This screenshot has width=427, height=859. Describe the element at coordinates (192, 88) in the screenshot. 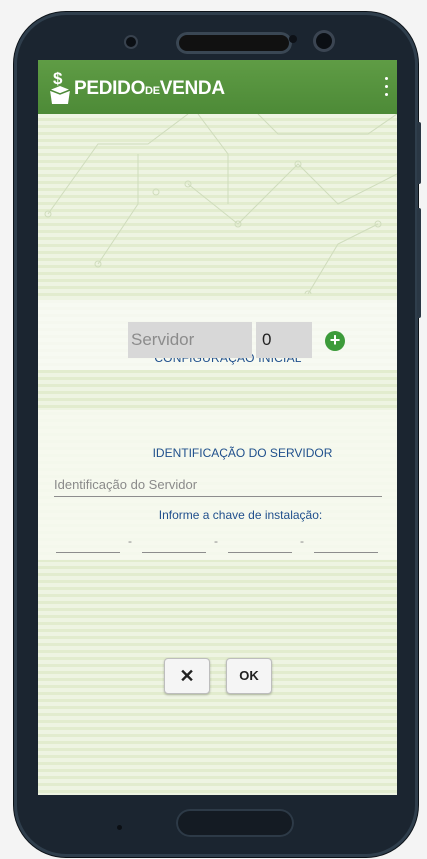

I see `brand-venda: VENDA` at that location.